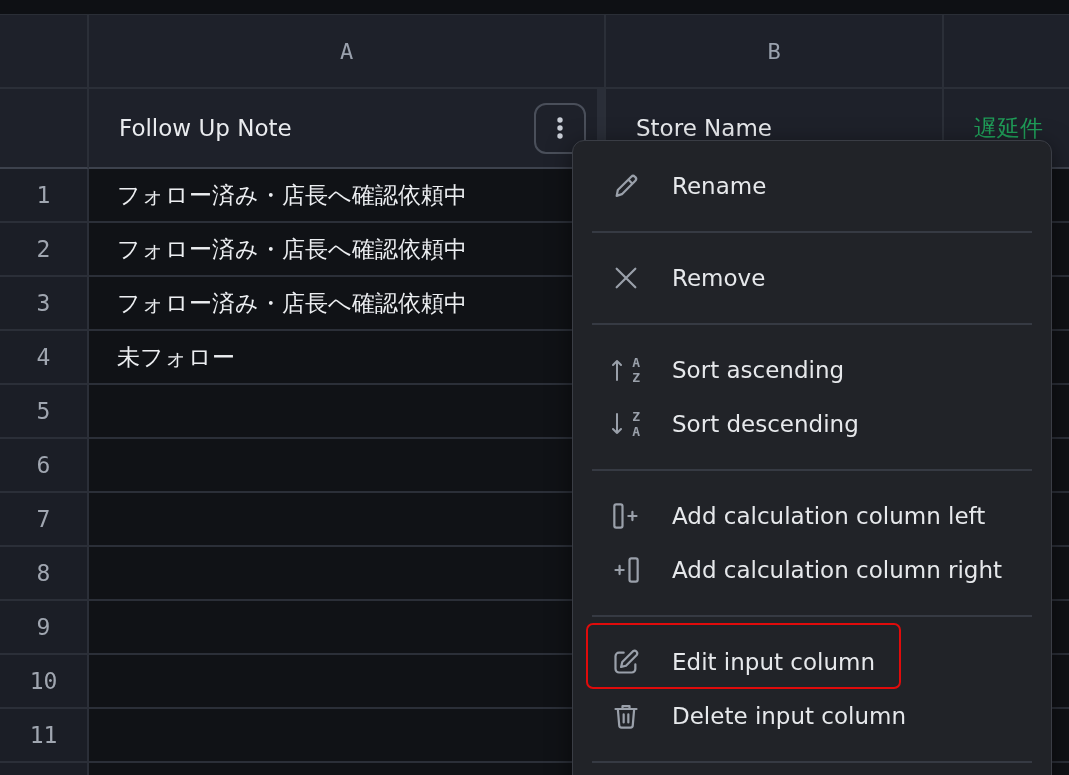 Image resolution: width=1069 pixels, height=775 pixels. Describe the element at coordinates (812, 570) in the screenshot. I see `menu-item: Add calculation column right` at that location.